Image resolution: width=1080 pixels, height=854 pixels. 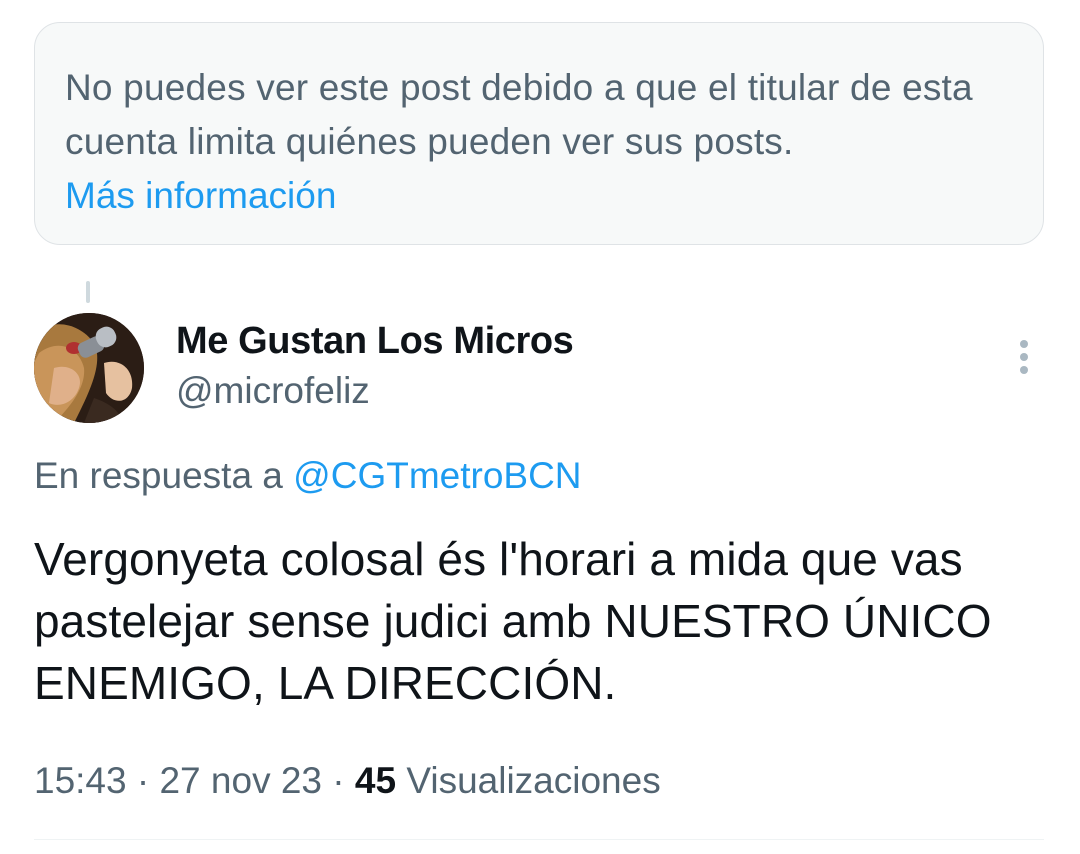 I want to click on more-options-button, so click(x=1024, y=358).